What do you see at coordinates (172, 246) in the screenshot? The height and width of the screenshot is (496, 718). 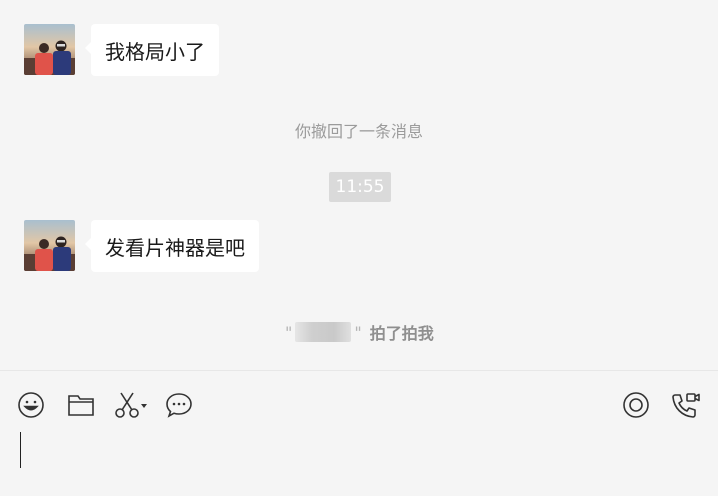 I see `message-bubble: 发看片神器是吧` at bounding box center [172, 246].